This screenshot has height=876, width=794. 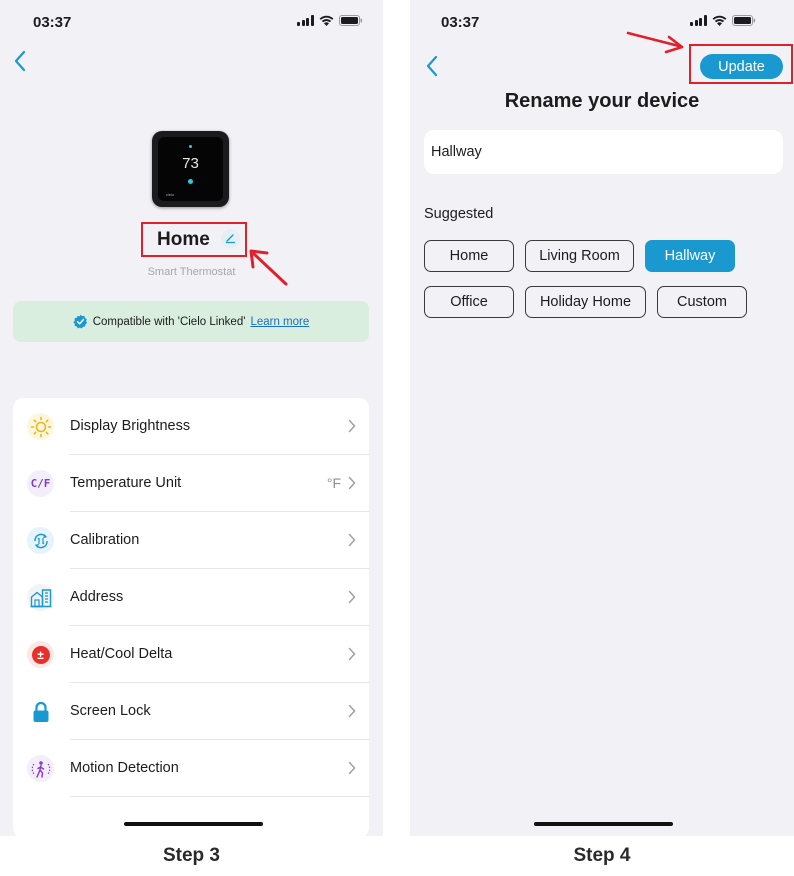 I want to click on setting-screen-lock: Screen Lock, so click(x=191, y=711).